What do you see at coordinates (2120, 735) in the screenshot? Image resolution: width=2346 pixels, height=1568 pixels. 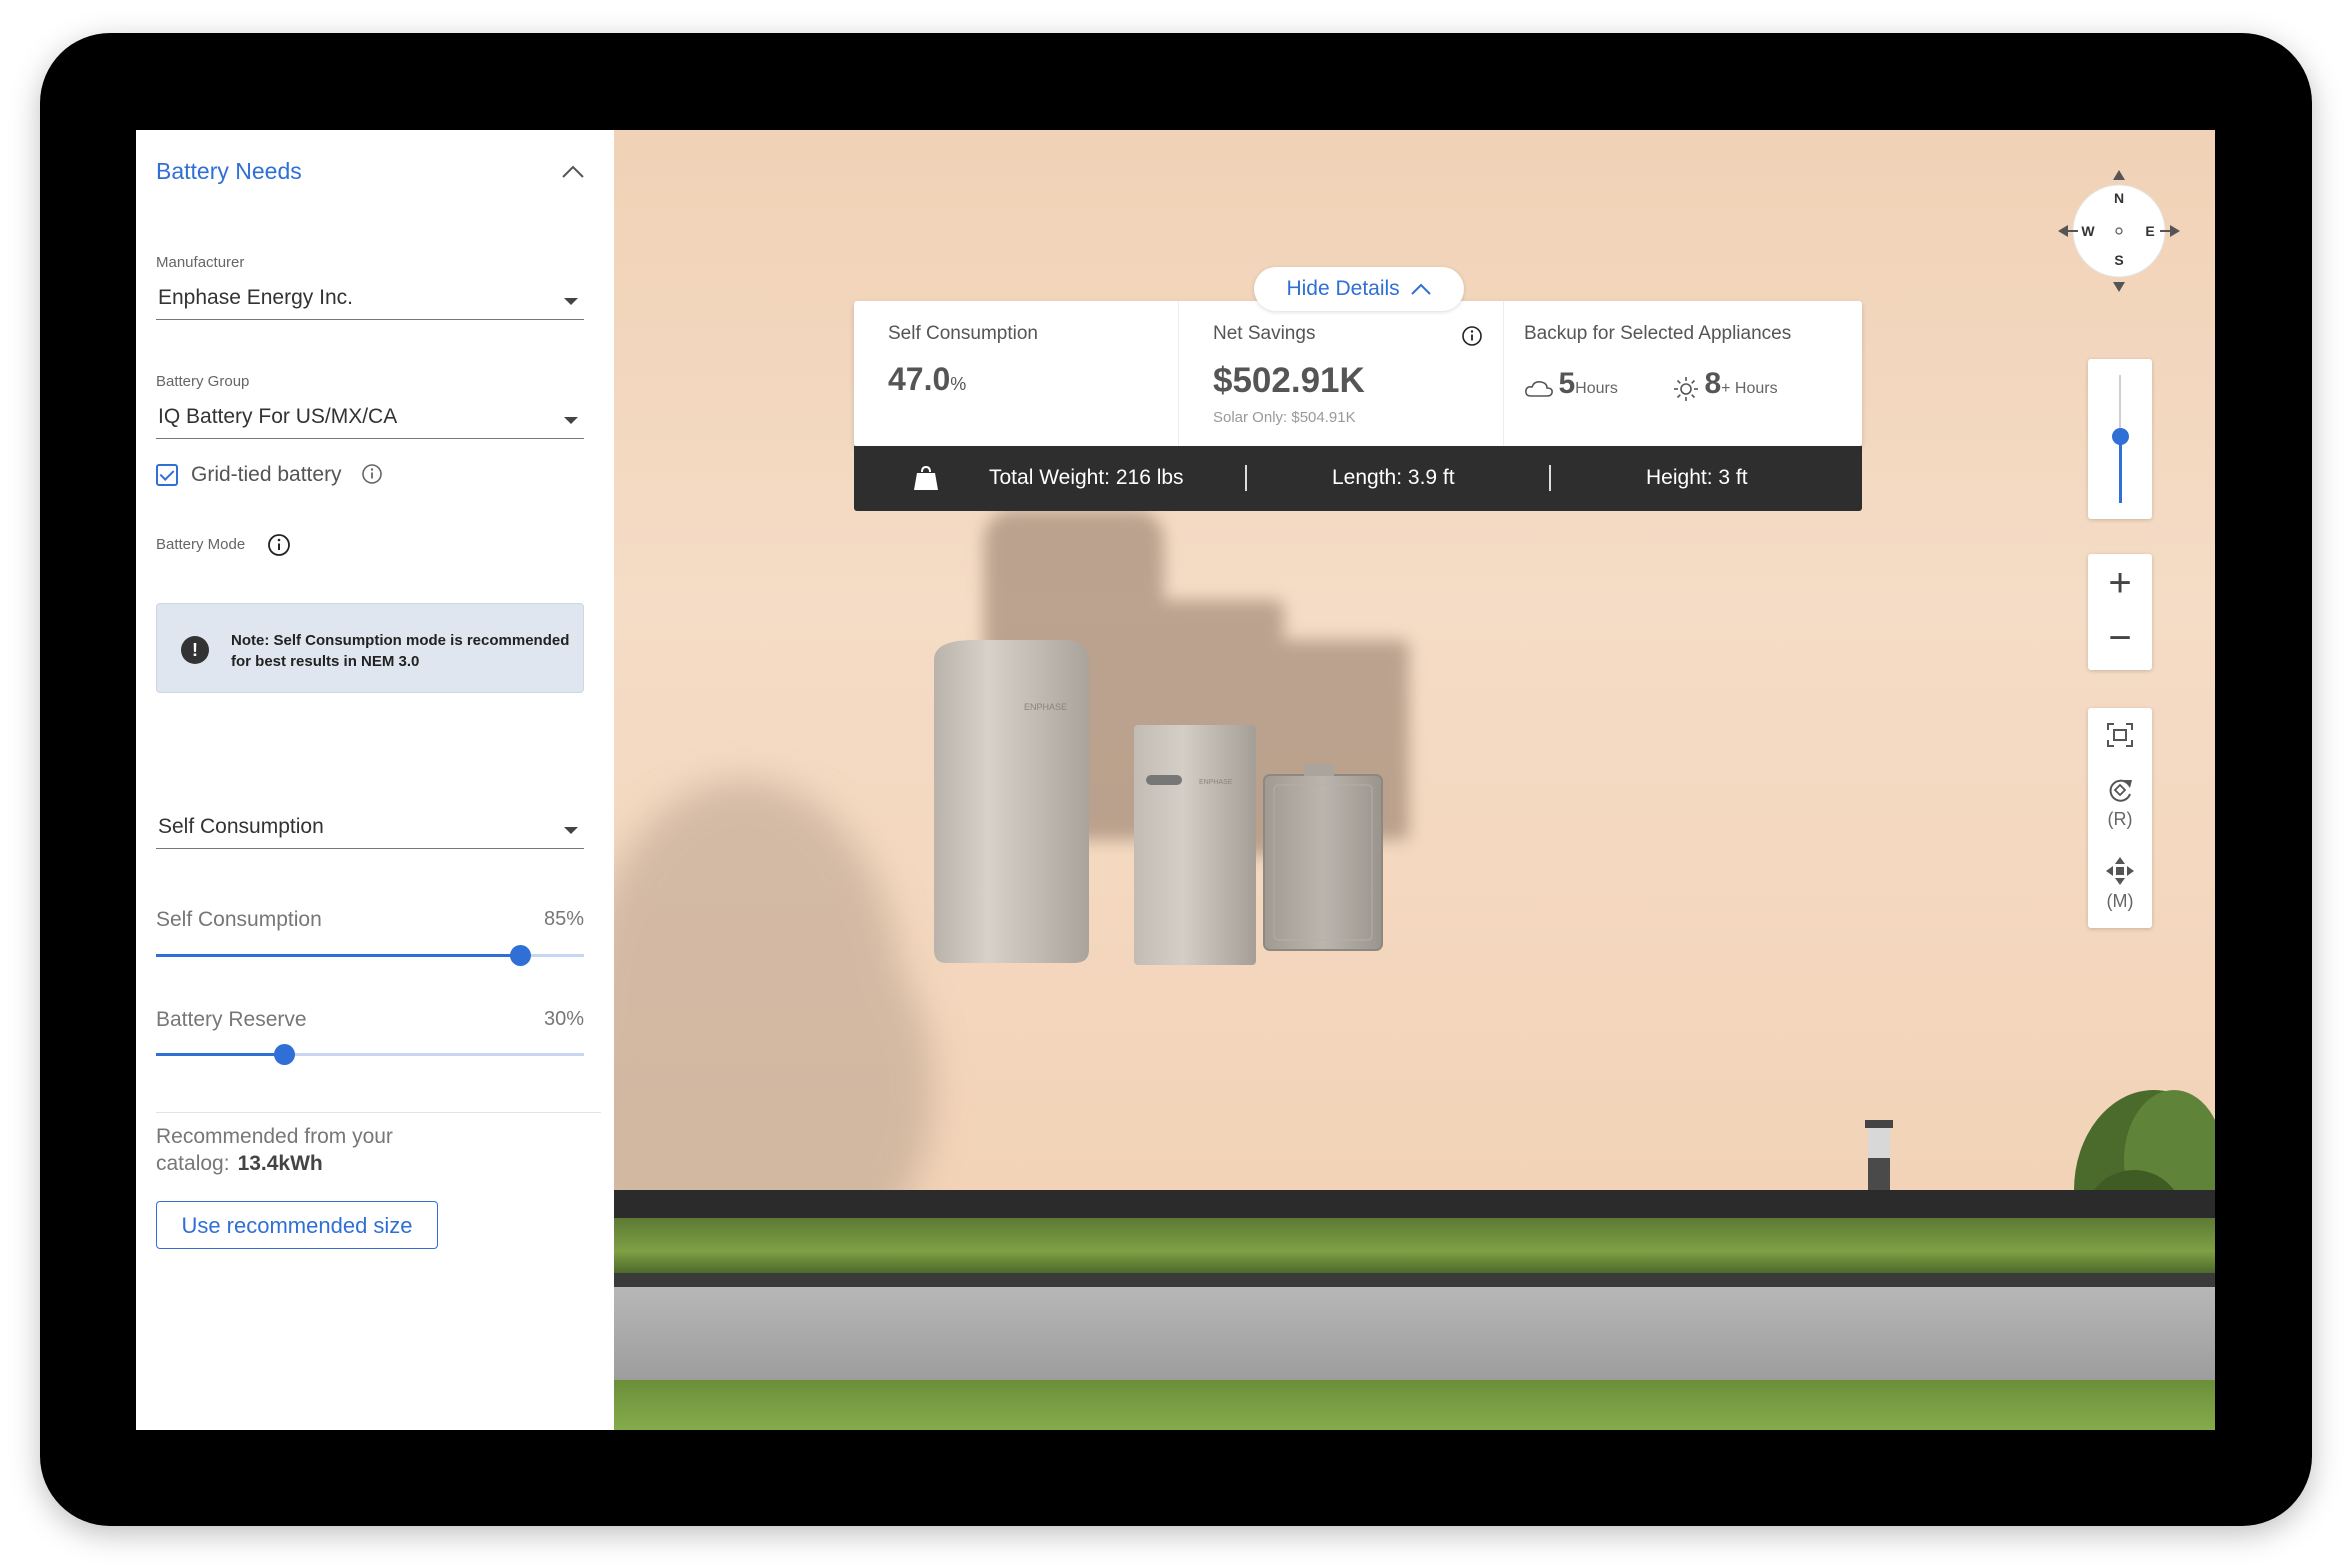 I see `fit-view-icon` at bounding box center [2120, 735].